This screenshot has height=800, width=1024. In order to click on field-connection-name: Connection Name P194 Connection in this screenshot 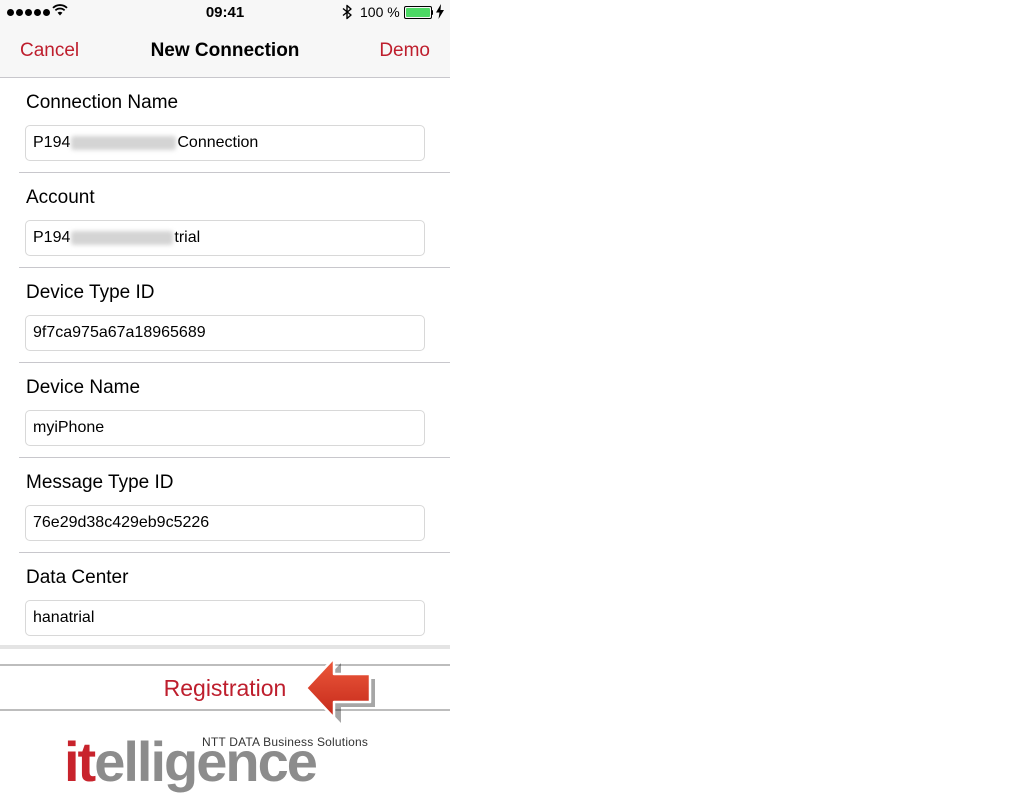, I will do `click(225, 125)`.